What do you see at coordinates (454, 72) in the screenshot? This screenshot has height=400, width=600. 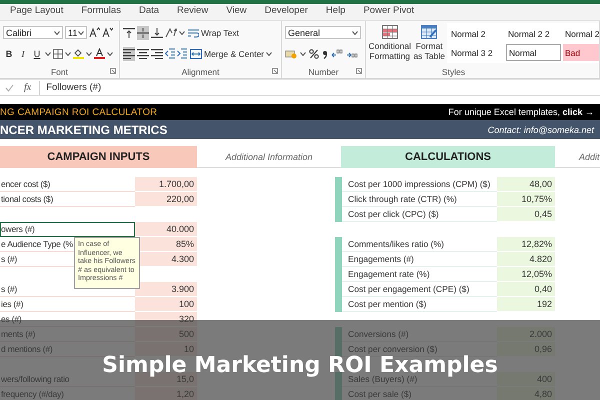 I see `group-label: Styles` at bounding box center [454, 72].